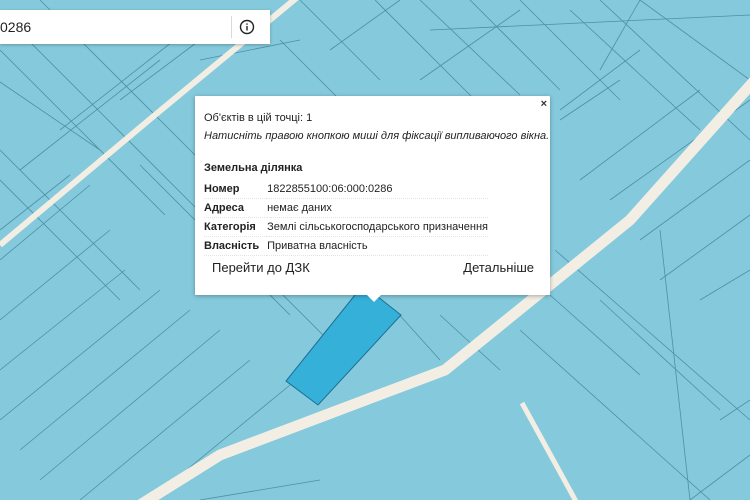 The height and width of the screenshot is (500, 750). I want to click on attribute-row: Адреса немає даних, so click(346, 208).